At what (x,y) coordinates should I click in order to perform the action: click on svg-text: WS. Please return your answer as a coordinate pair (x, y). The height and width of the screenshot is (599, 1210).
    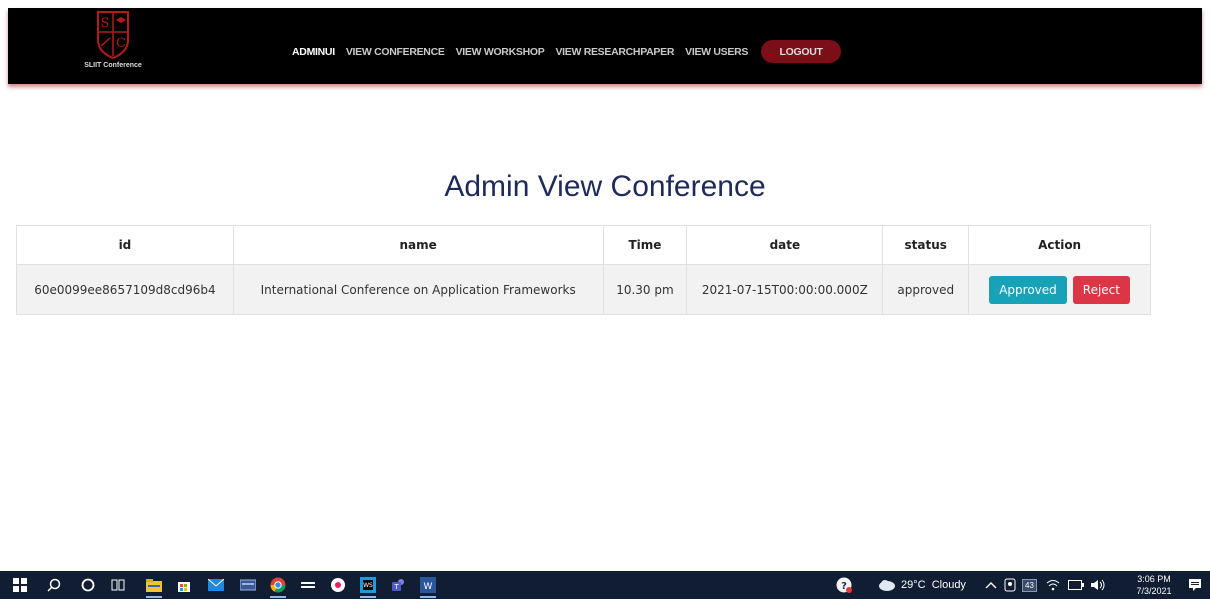
    Looking at the image, I should click on (368, 585).